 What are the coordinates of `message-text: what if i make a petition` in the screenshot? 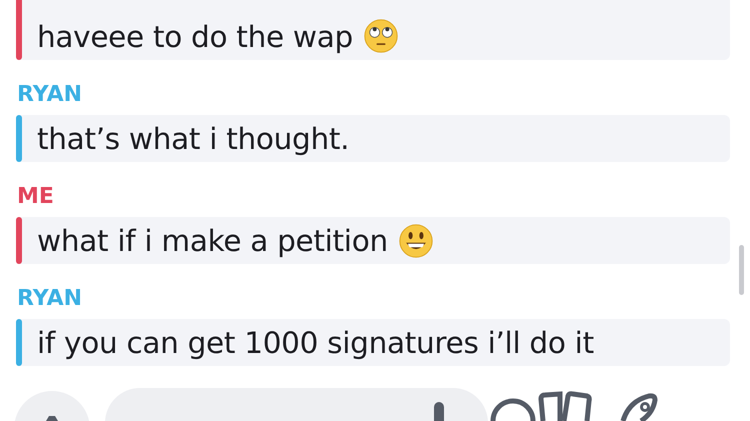 It's located at (212, 241).